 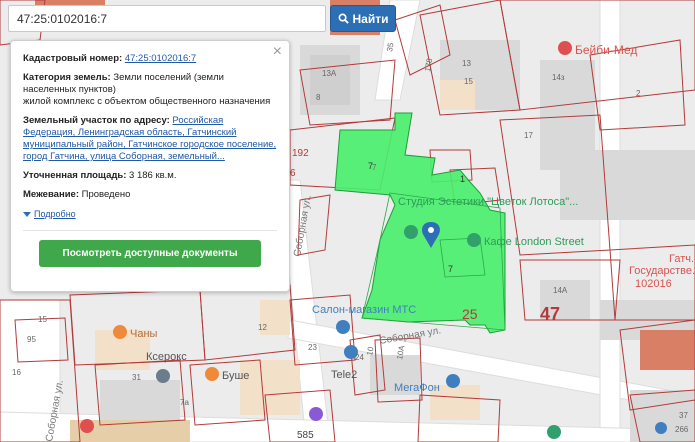 What do you see at coordinates (364, 310) in the screenshot?
I see `poi-label-mts: Салон-магазин МТС` at bounding box center [364, 310].